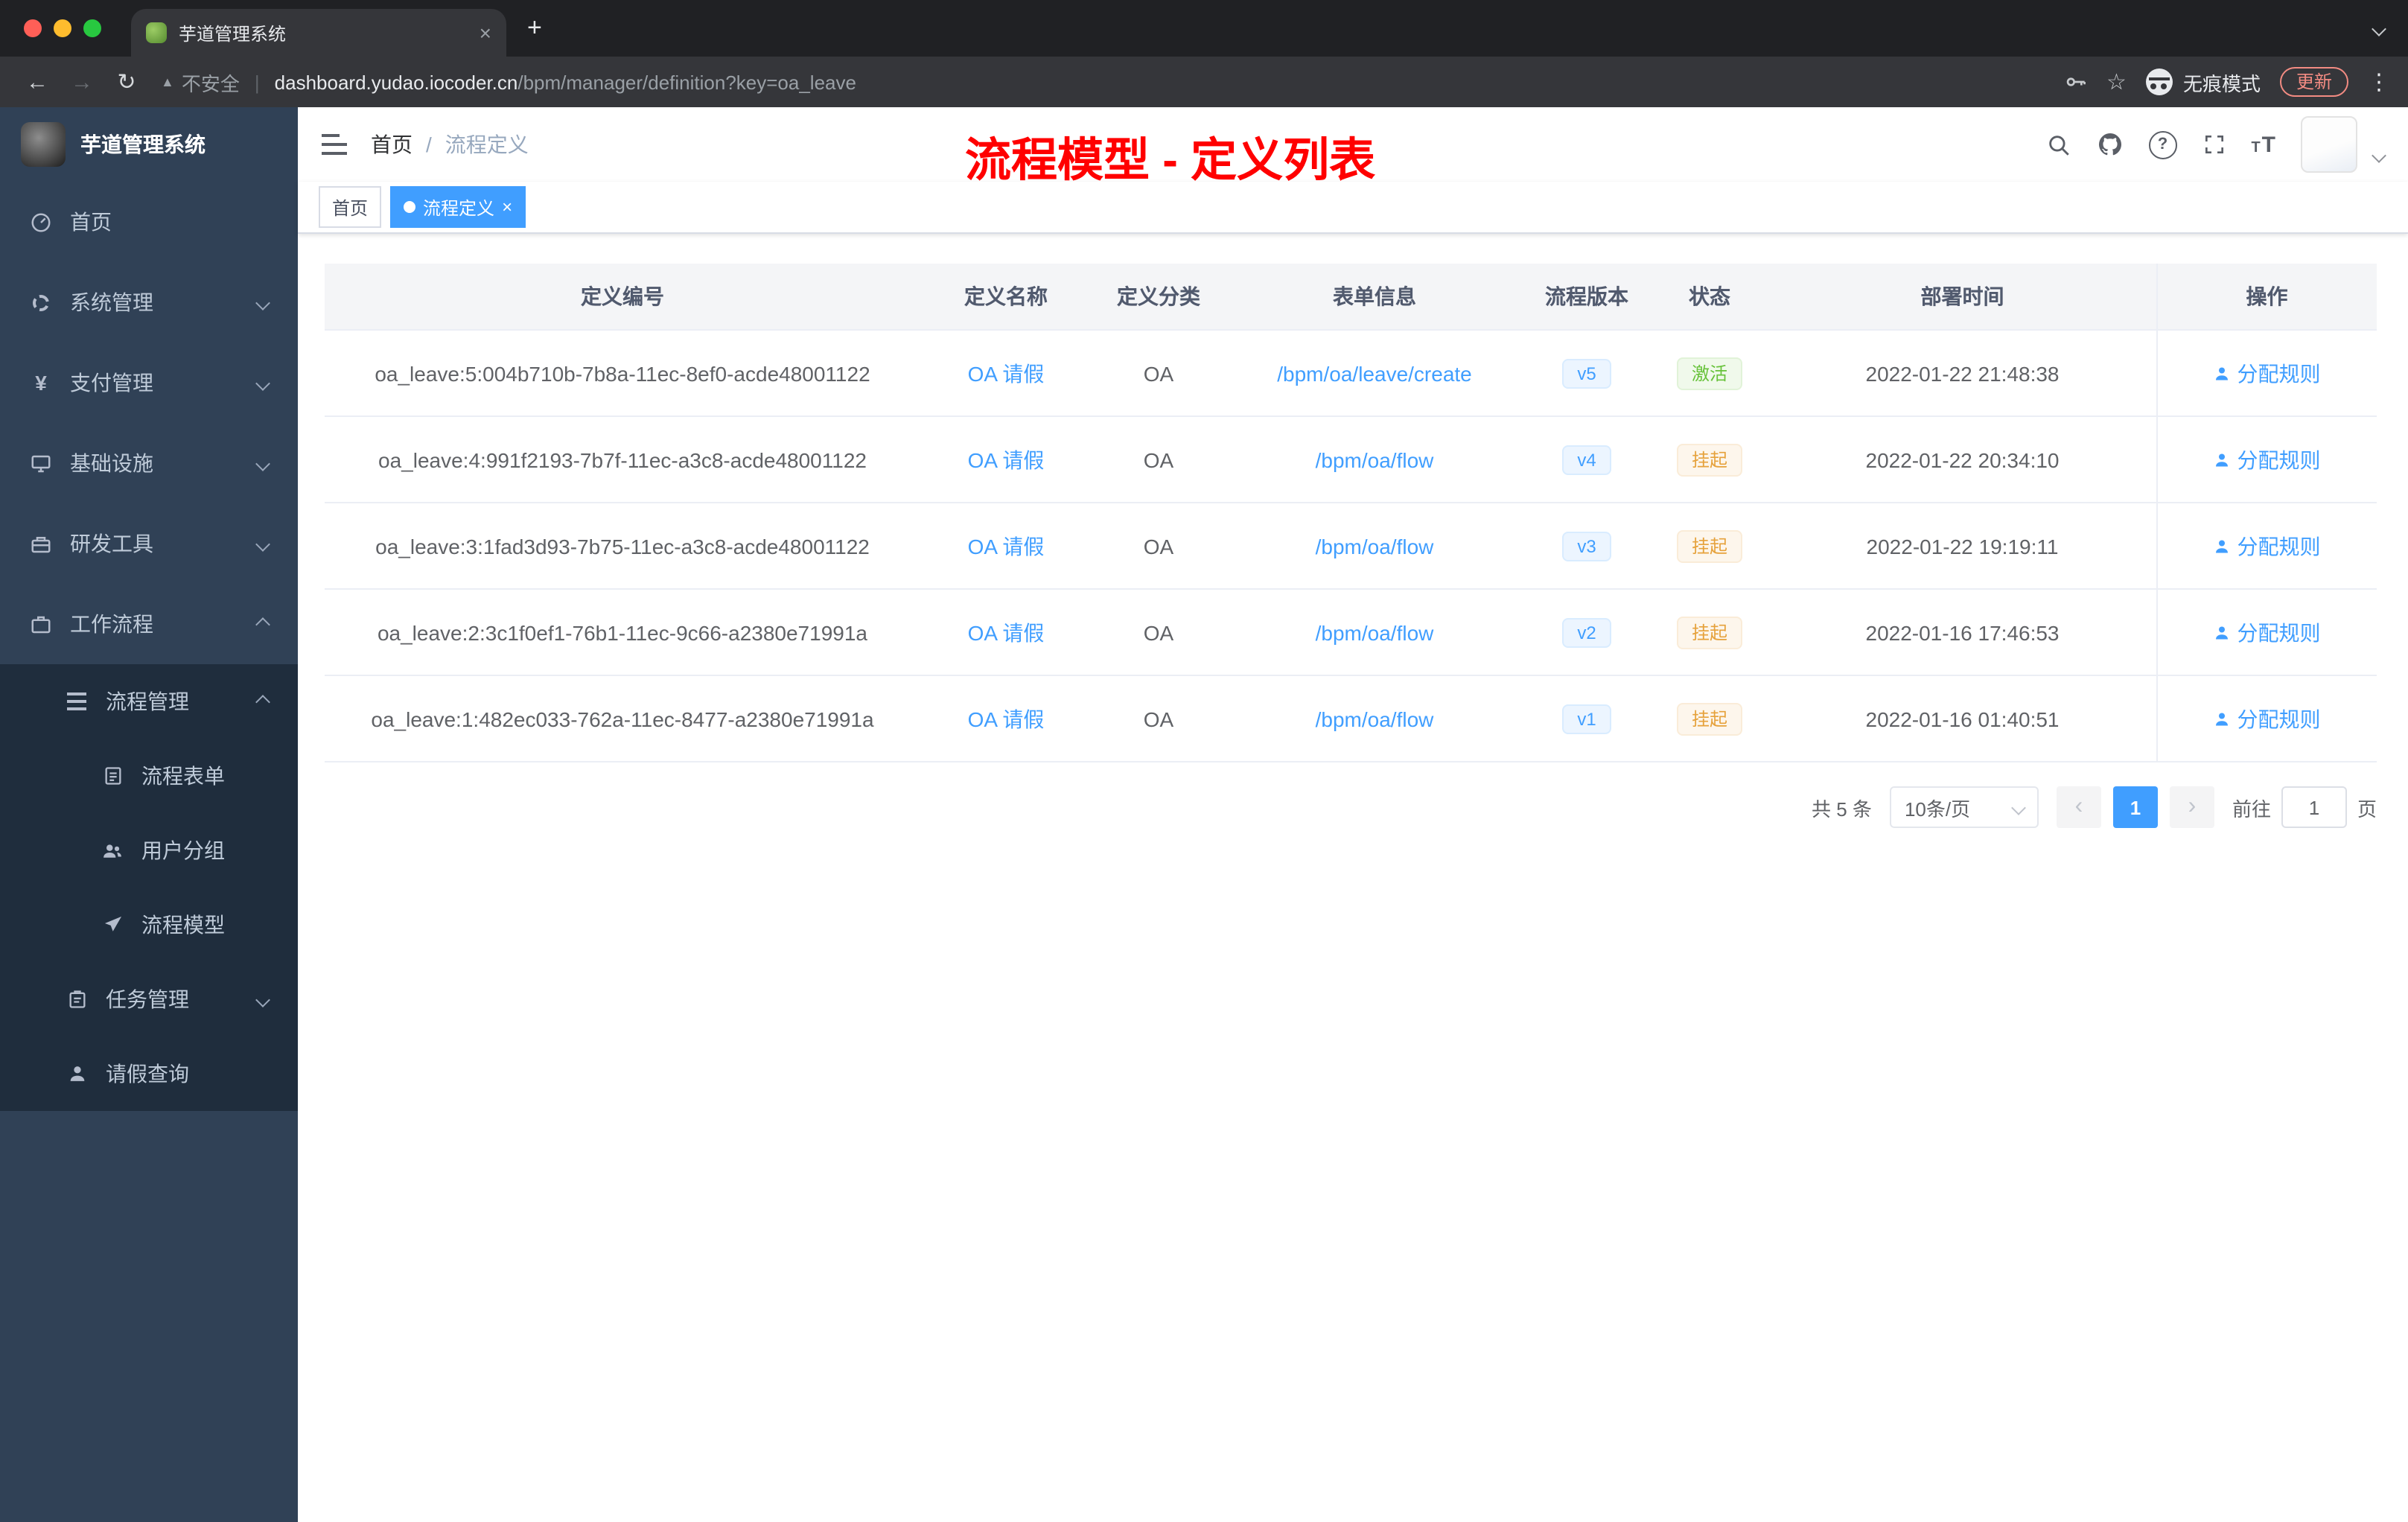  Describe the element at coordinates (1962, 632) in the screenshot. I see `cell-deploy-time: 2022-01-16 17:46:53` at that location.